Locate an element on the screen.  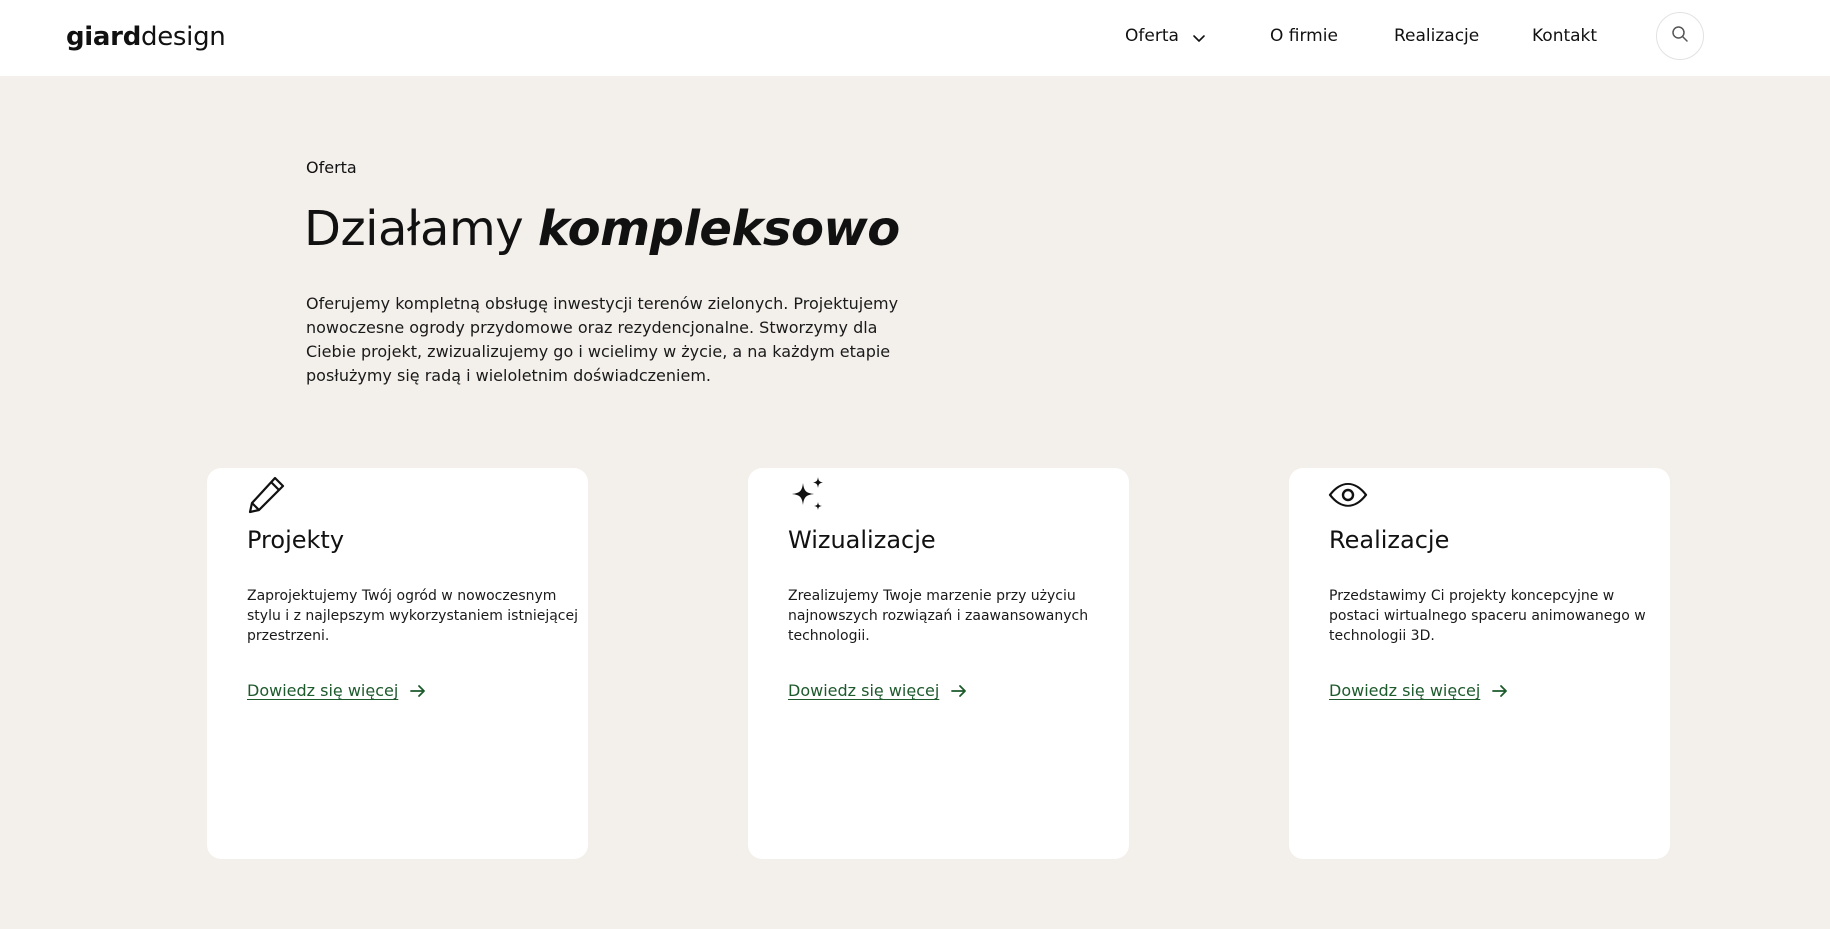
card-title: Projekty is located at coordinates (296, 540).